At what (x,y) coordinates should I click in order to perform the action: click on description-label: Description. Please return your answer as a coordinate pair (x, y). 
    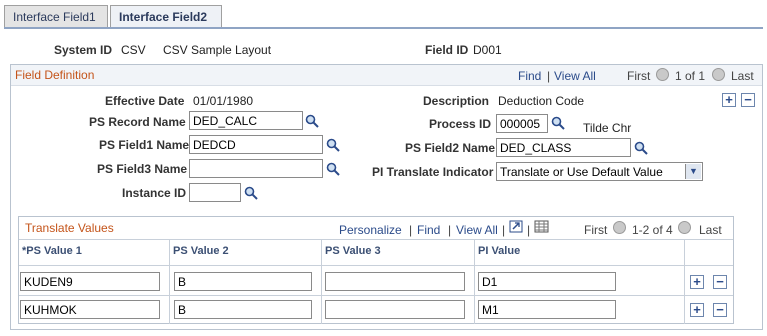
    Looking at the image, I should click on (456, 101).